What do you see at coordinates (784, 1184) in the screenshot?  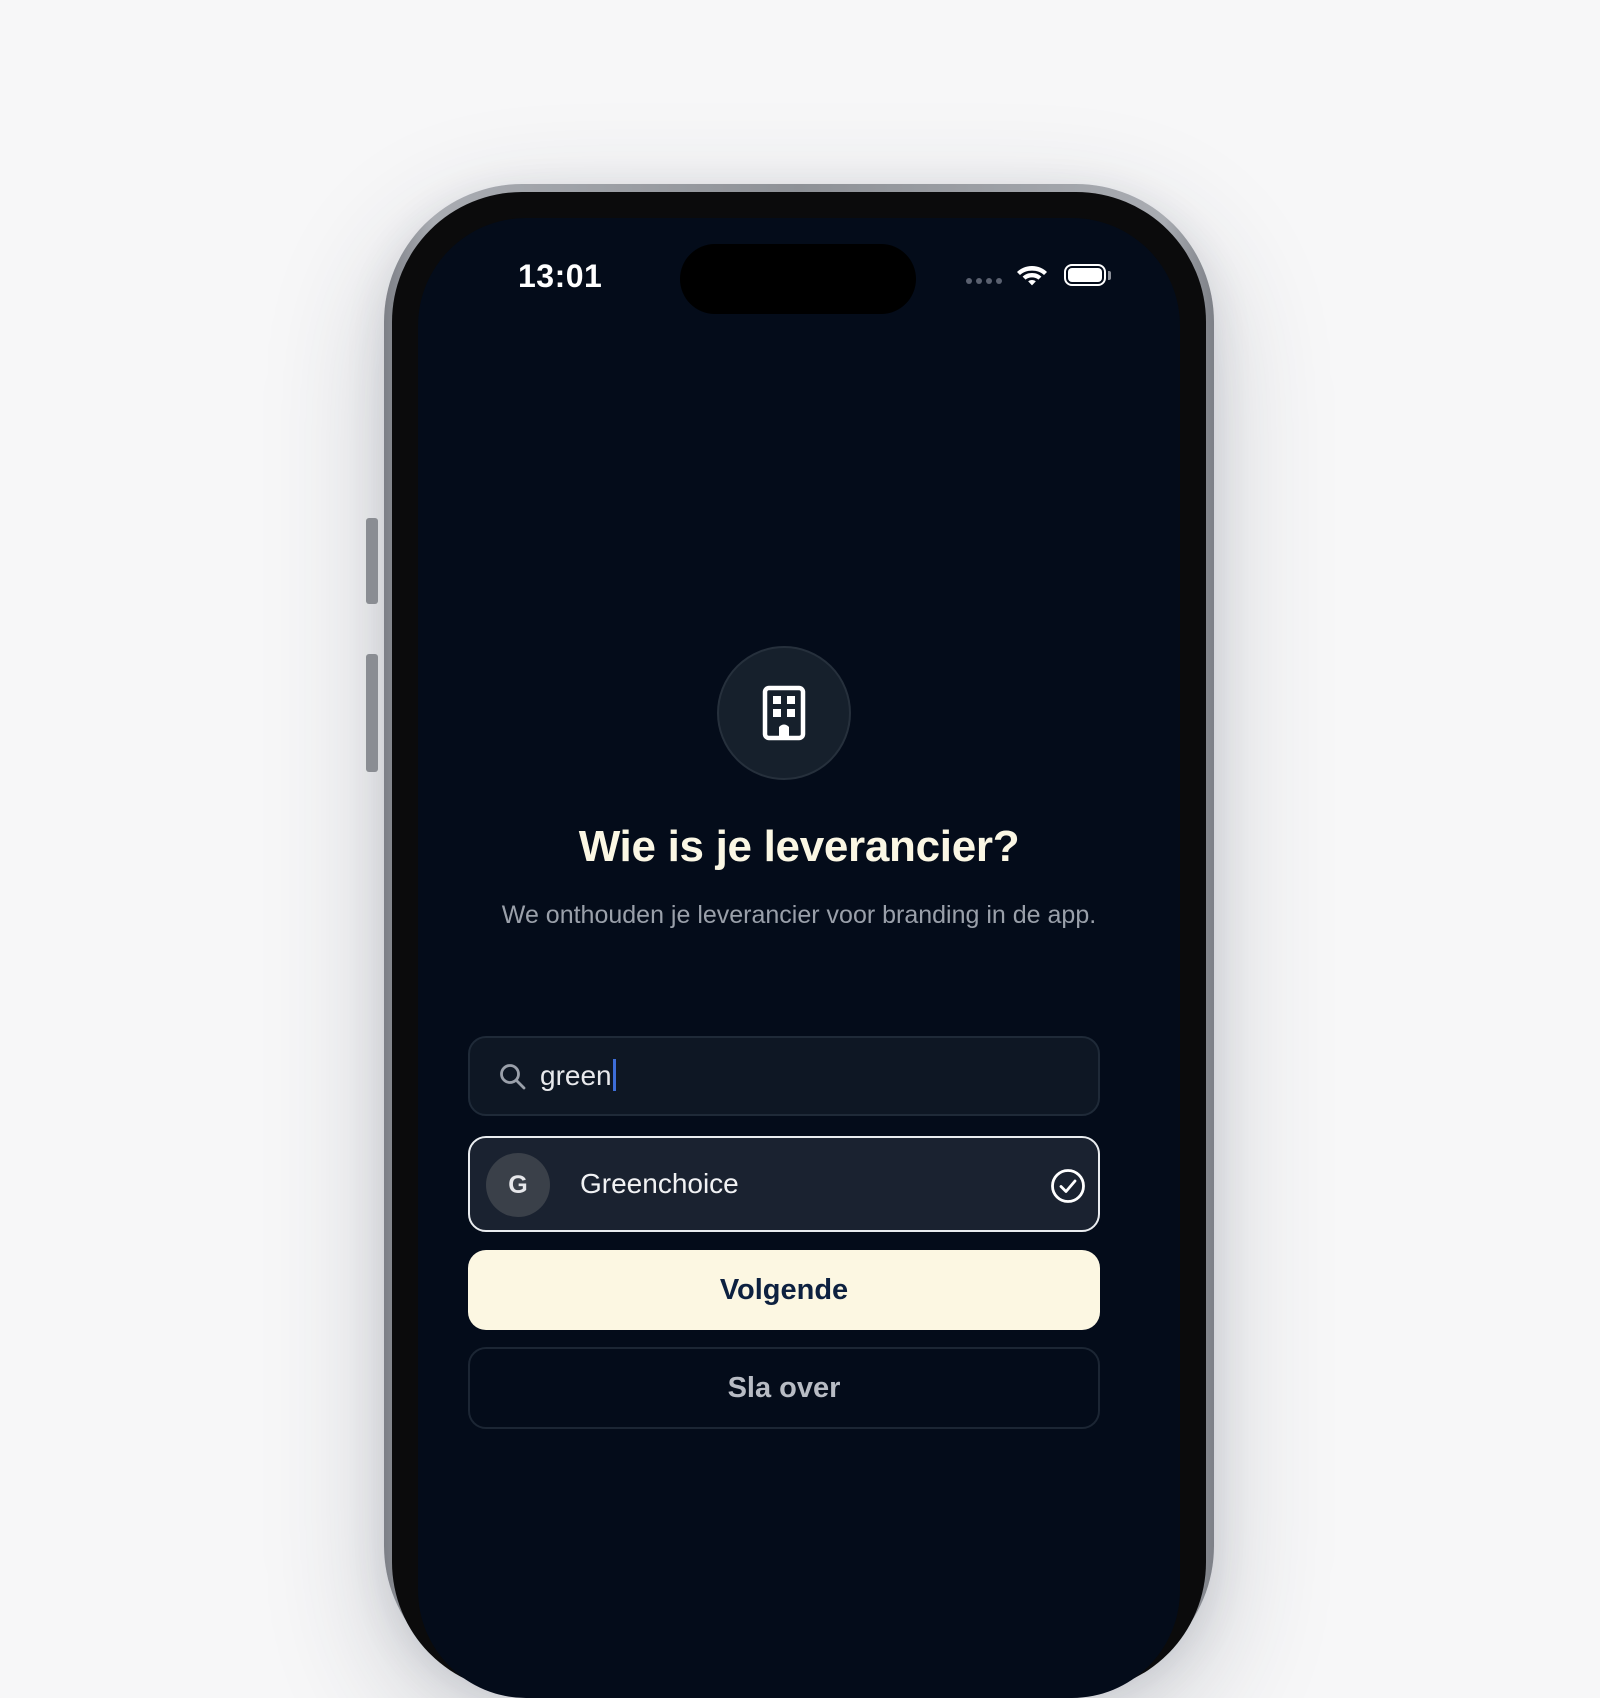 I see `supplier-option-greenchoice: G Greenchoice` at bounding box center [784, 1184].